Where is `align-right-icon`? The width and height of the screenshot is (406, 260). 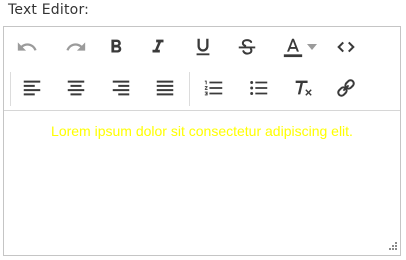 align-right-icon is located at coordinates (121, 88).